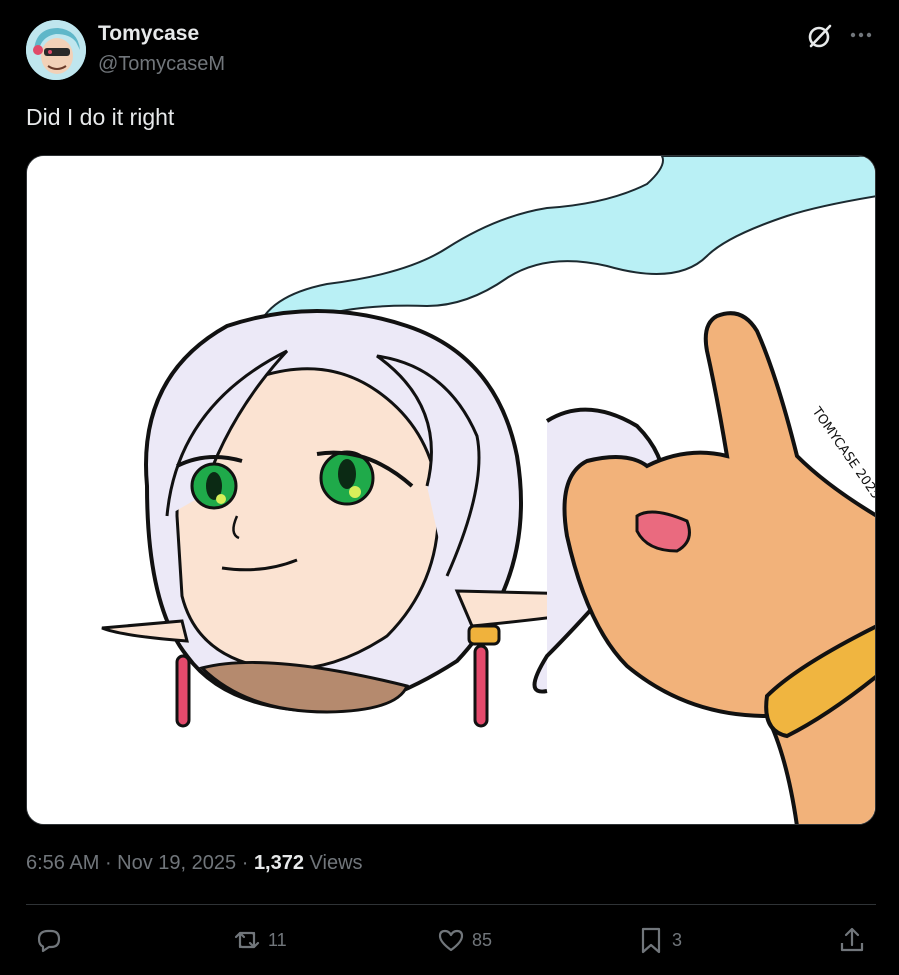 The width and height of the screenshot is (899, 975). What do you see at coordinates (277, 939) in the screenshot?
I see `repost-count: 11` at bounding box center [277, 939].